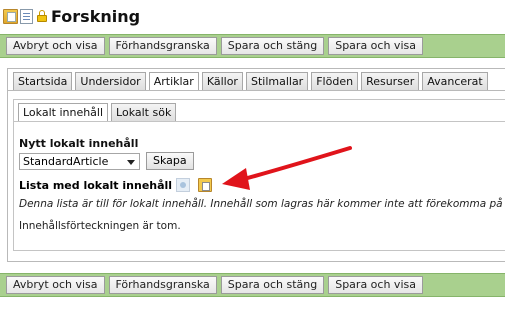 This screenshot has height=329, width=505. What do you see at coordinates (162, 285) in the screenshot?
I see `preview-button-bottom: Förhandsgranska` at bounding box center [162, 285].